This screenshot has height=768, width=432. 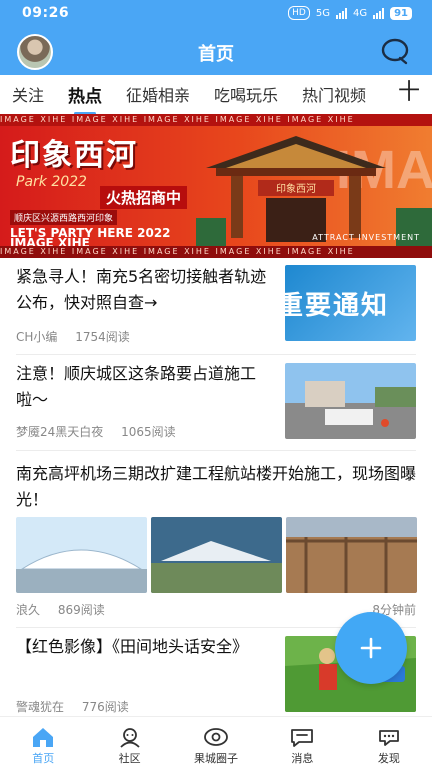 What do you see at coordinates (46, 13) in the screenshot?
I see `status-time: 09:26` at bounding box center [46, 13].